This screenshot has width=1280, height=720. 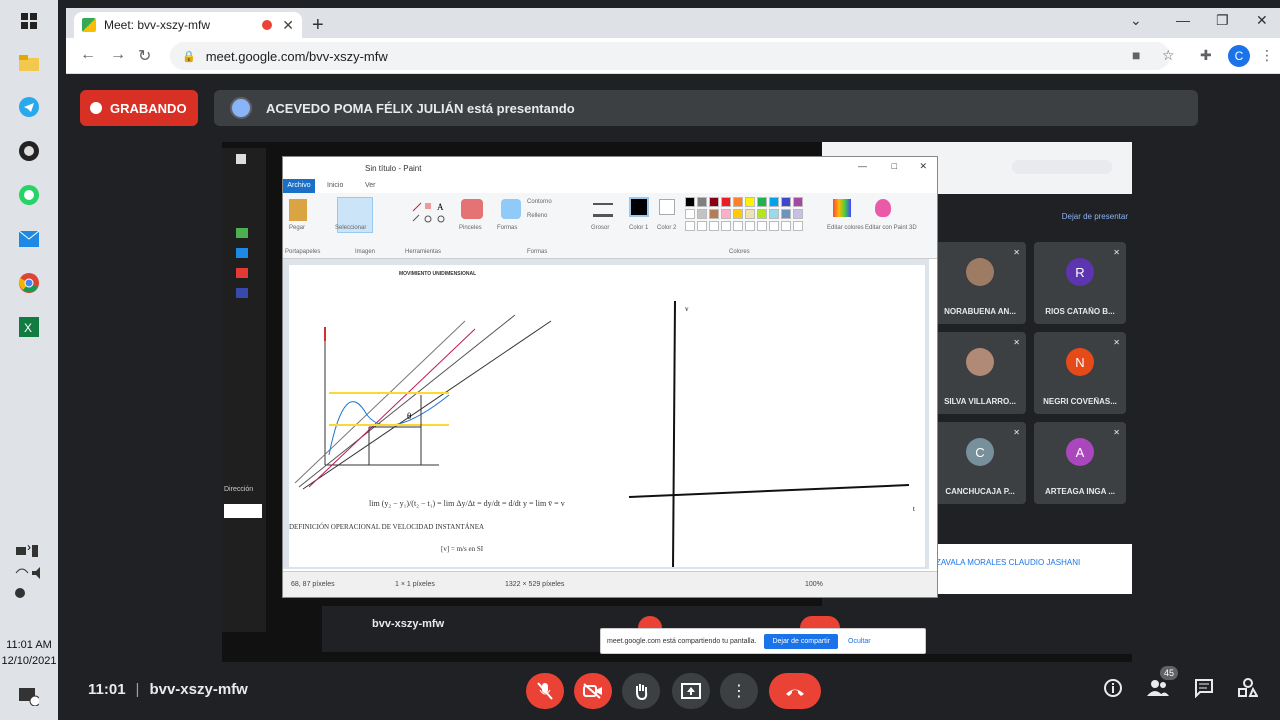 What do you see at coordinates (296, 56) in the screenshot?
I see `url-text: meet.google.com/bvv-xszy-mfw` at bounding box center [296, 56].